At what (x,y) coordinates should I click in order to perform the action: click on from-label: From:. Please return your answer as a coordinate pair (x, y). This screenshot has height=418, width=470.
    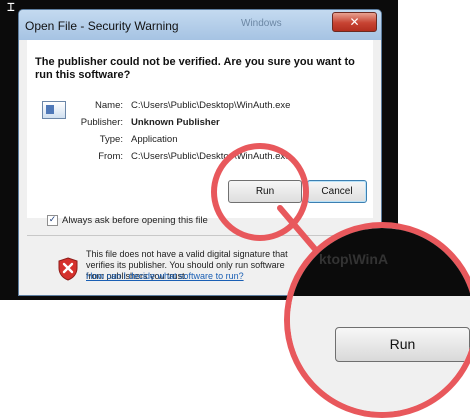
    Looking at the image, I should click on (110, 156).